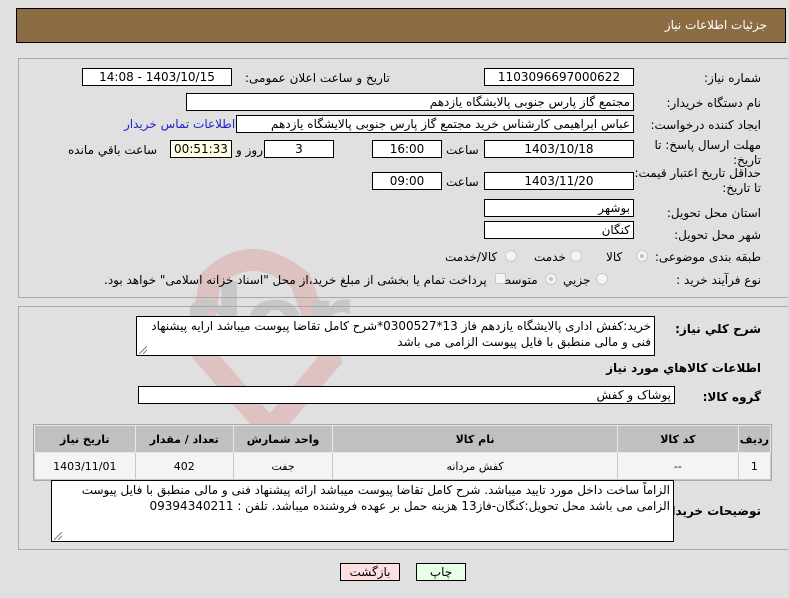 The height and width of the screenshot is (598, 789). I want to click on process-radio-minor, so click(602, 279).